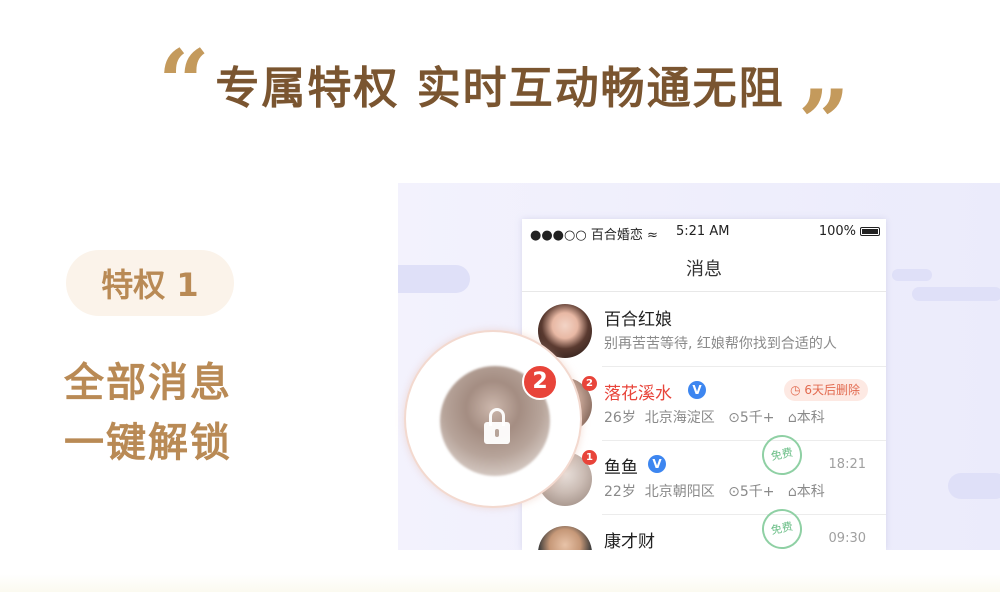  I want to click on nav-divider, so click(704, 291).